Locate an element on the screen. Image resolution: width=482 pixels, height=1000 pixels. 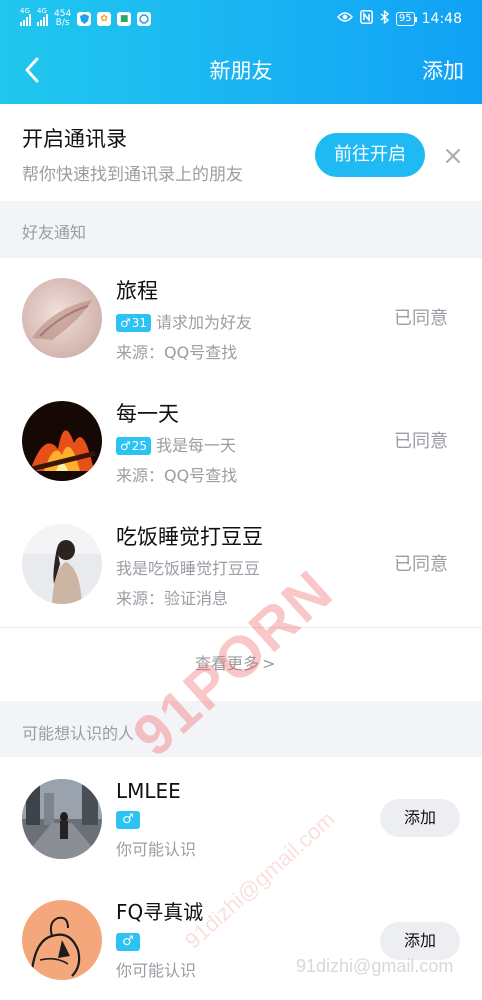
friend-request-item: 吃饭睡觉打豆豆 我是吃饭睡觉打豆豆 来源：验证消息 已同意 is located at coordinates (241, 565).